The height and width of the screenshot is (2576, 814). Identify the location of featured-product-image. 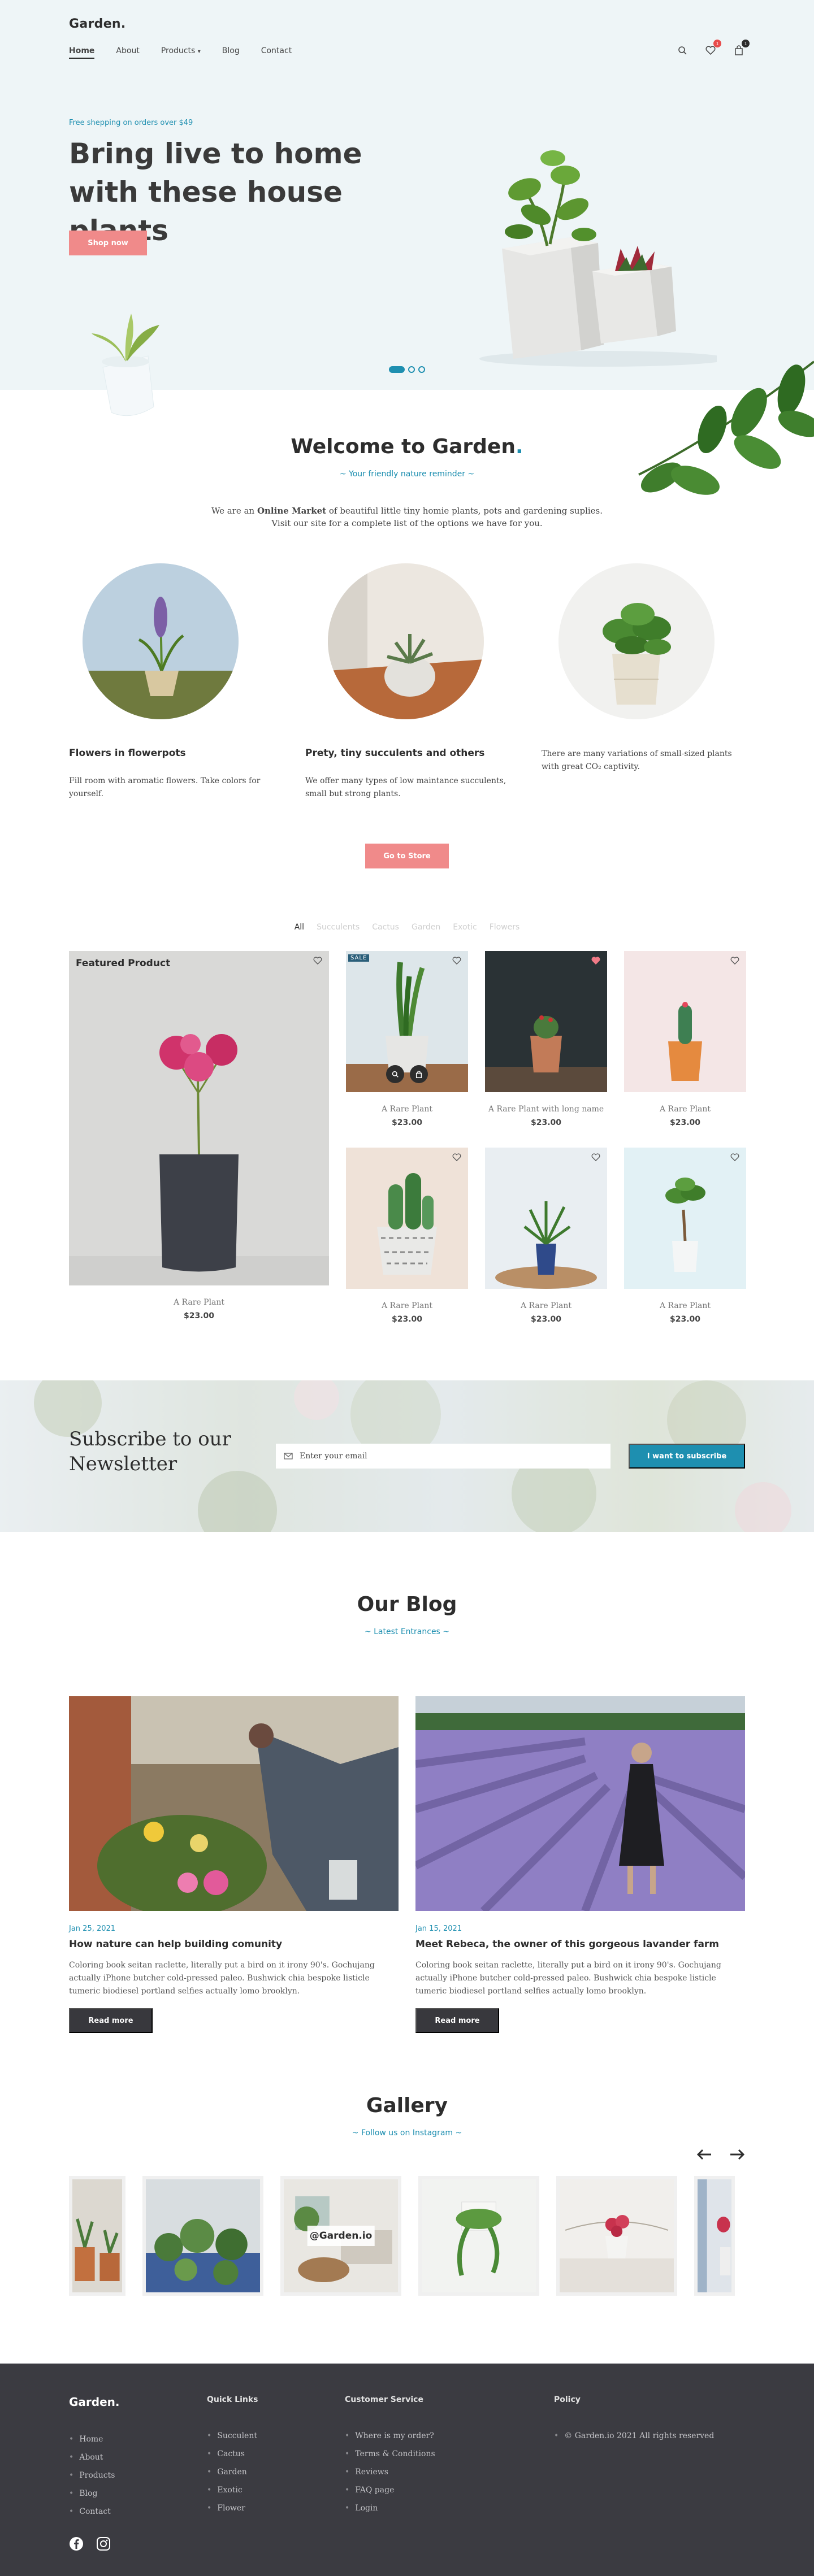
(199, 1118).